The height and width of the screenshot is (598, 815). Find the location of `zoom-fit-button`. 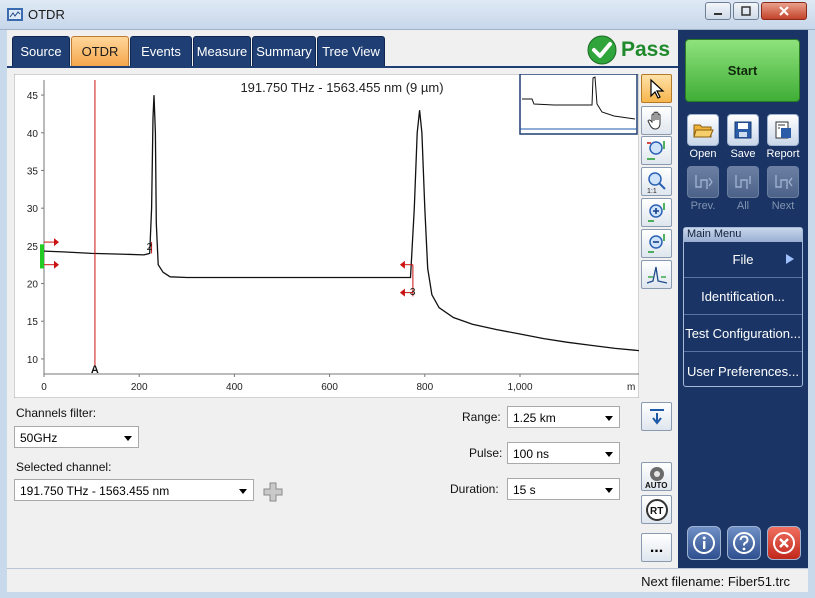

zoom-fit-button is located at coordinates (656, 150).